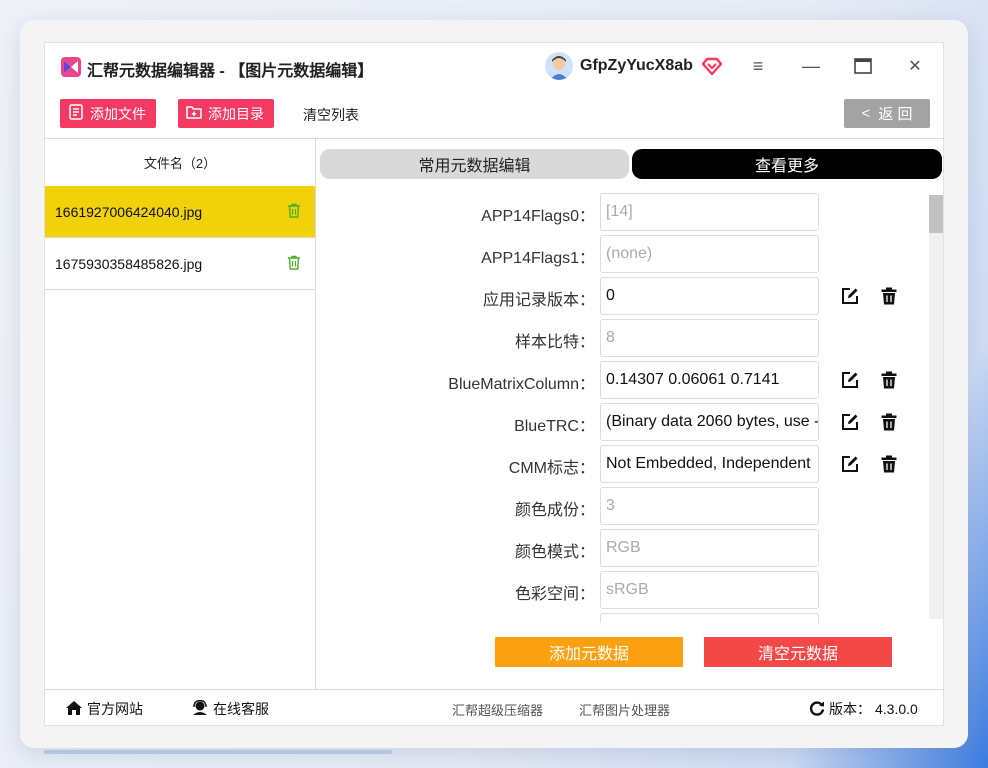 Image resolution: width=988 pixels, height=768 pixels. Describe the element at coordinates (624, 709) in the screenshot. I see `image-processor-link: 汇帮图片处理器` at that location.